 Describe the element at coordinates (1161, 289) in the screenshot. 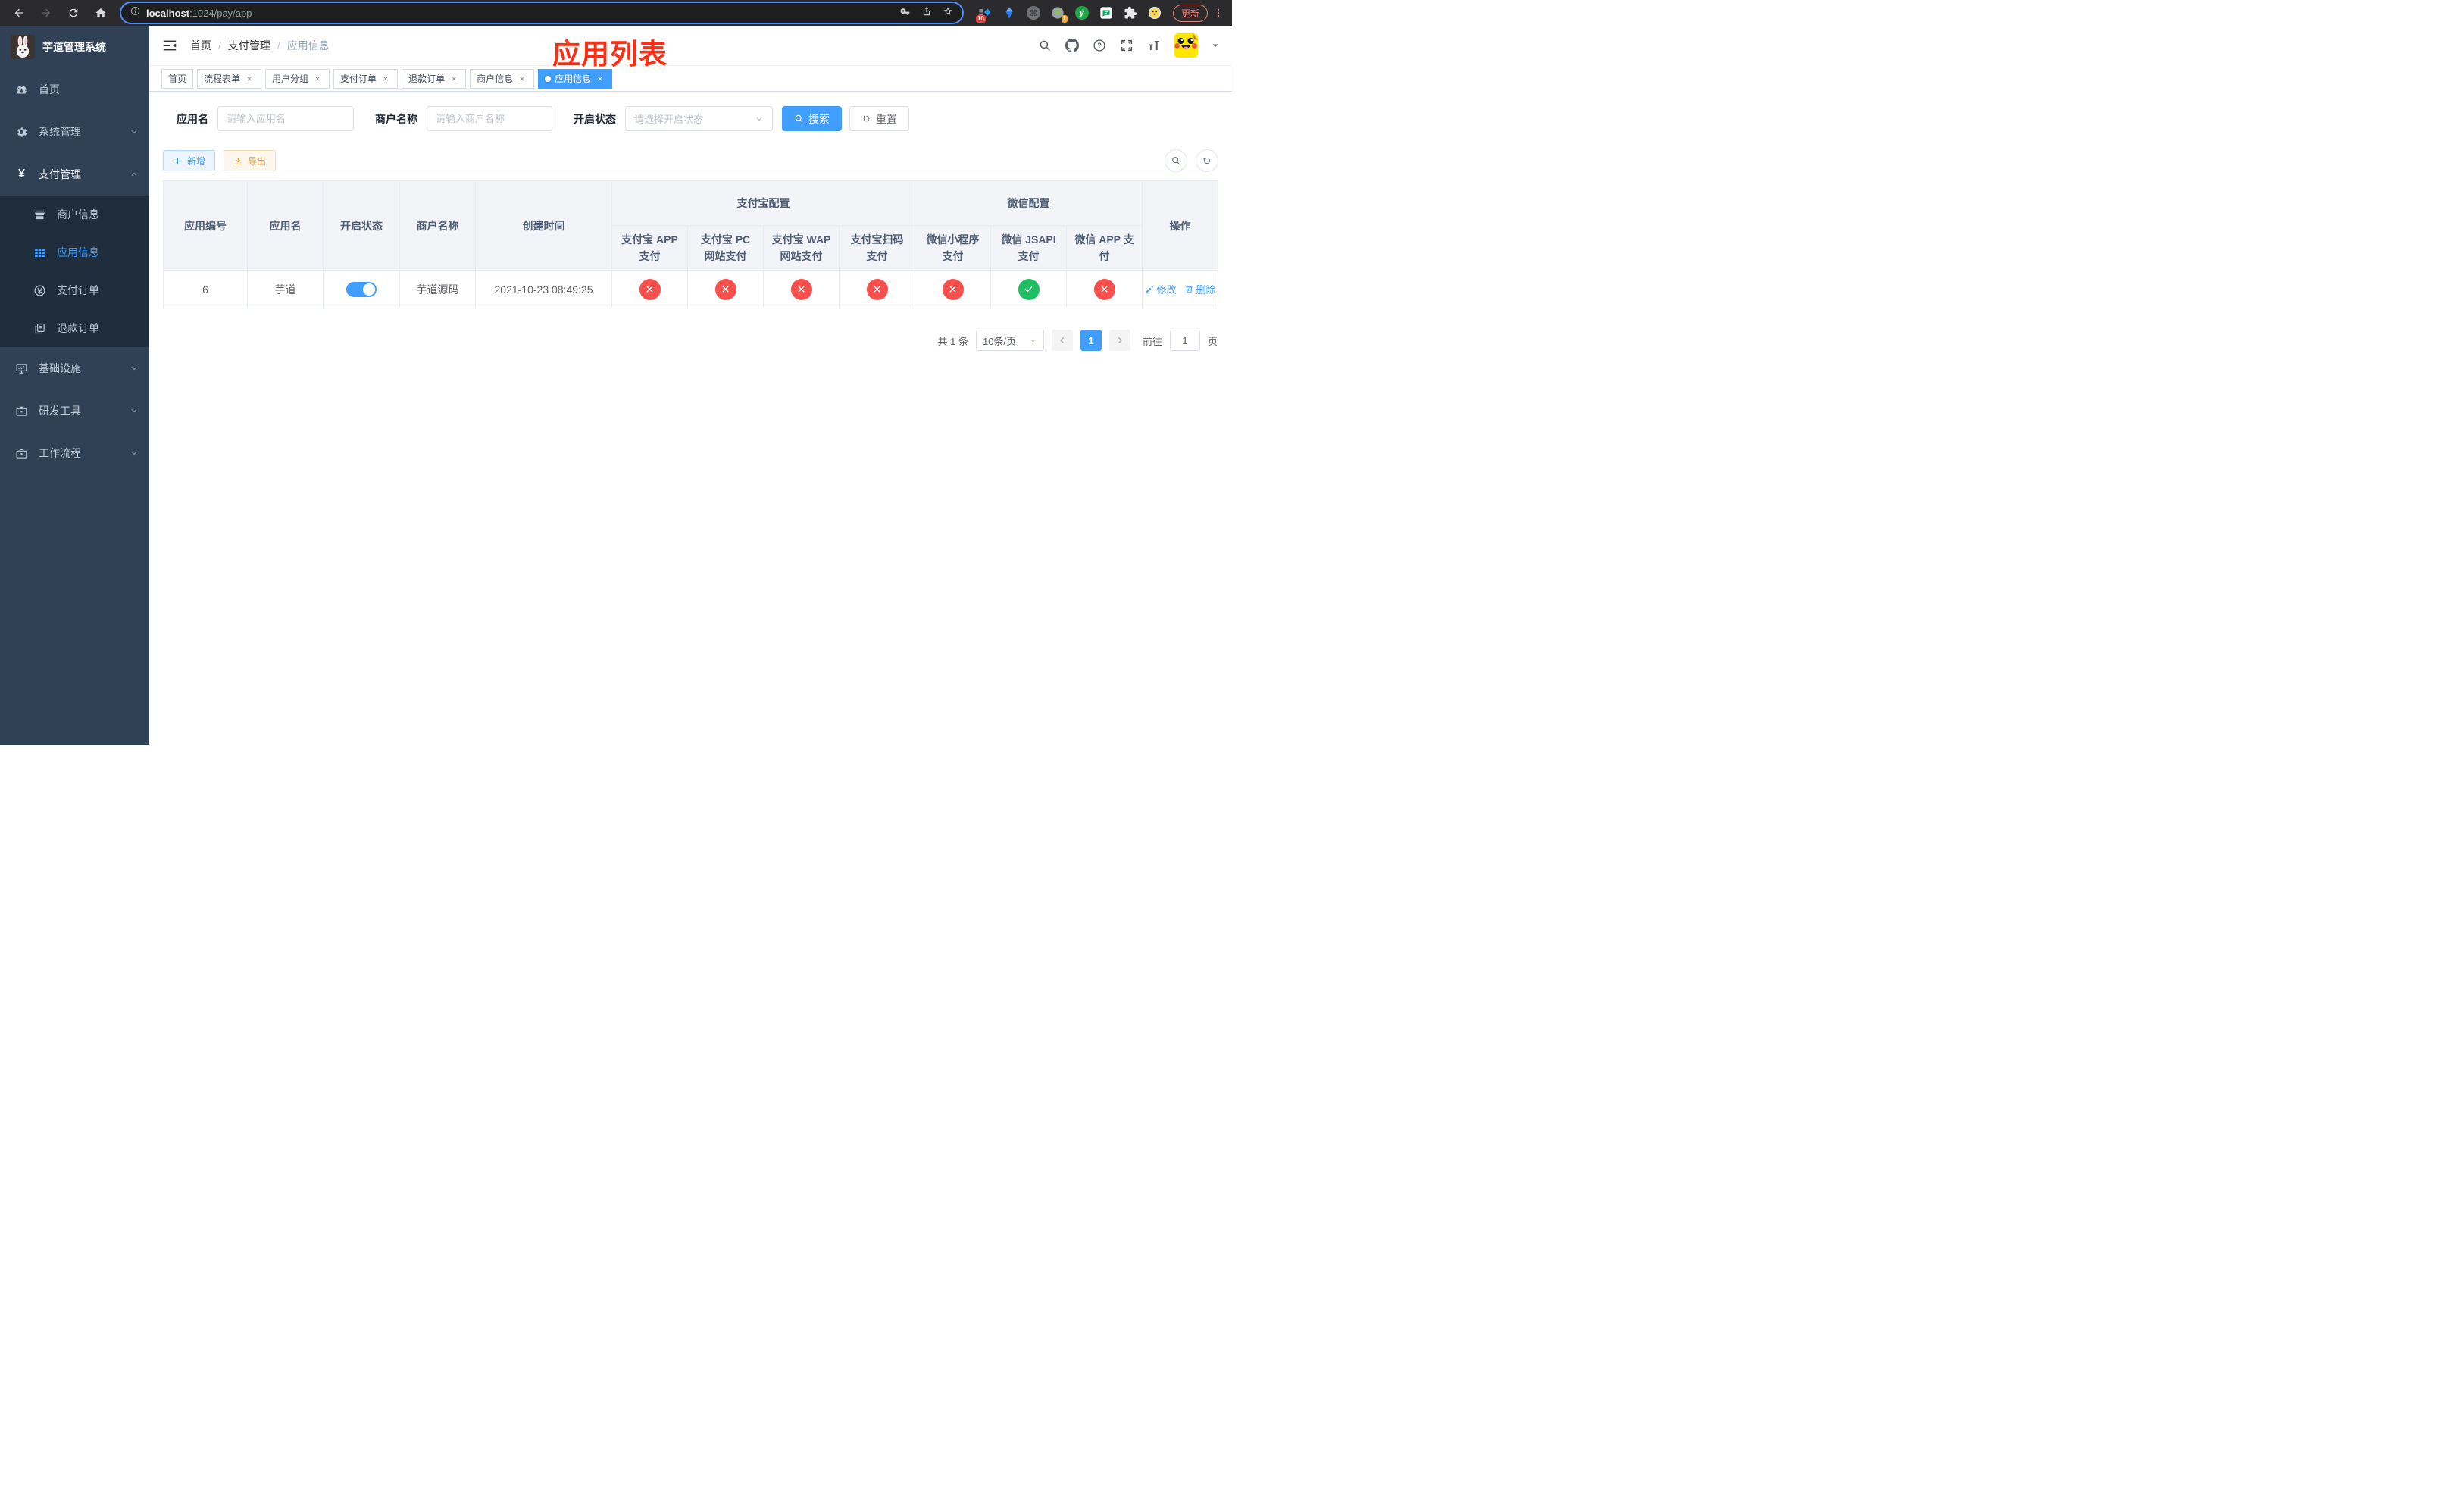

I see `edit-link: 修改` at that location.